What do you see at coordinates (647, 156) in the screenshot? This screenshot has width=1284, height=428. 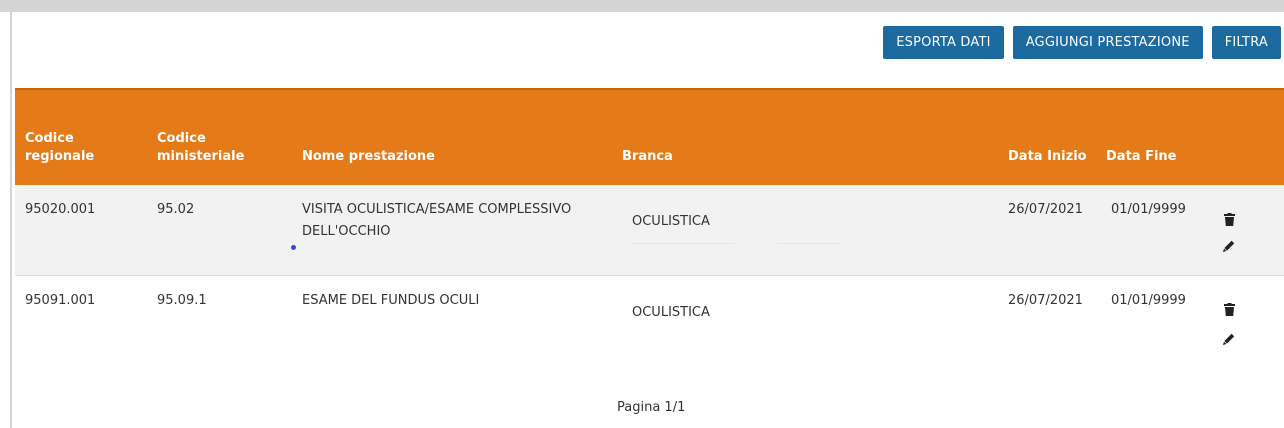 I see `header-branca: Branca` at bounding box center [647, 156].